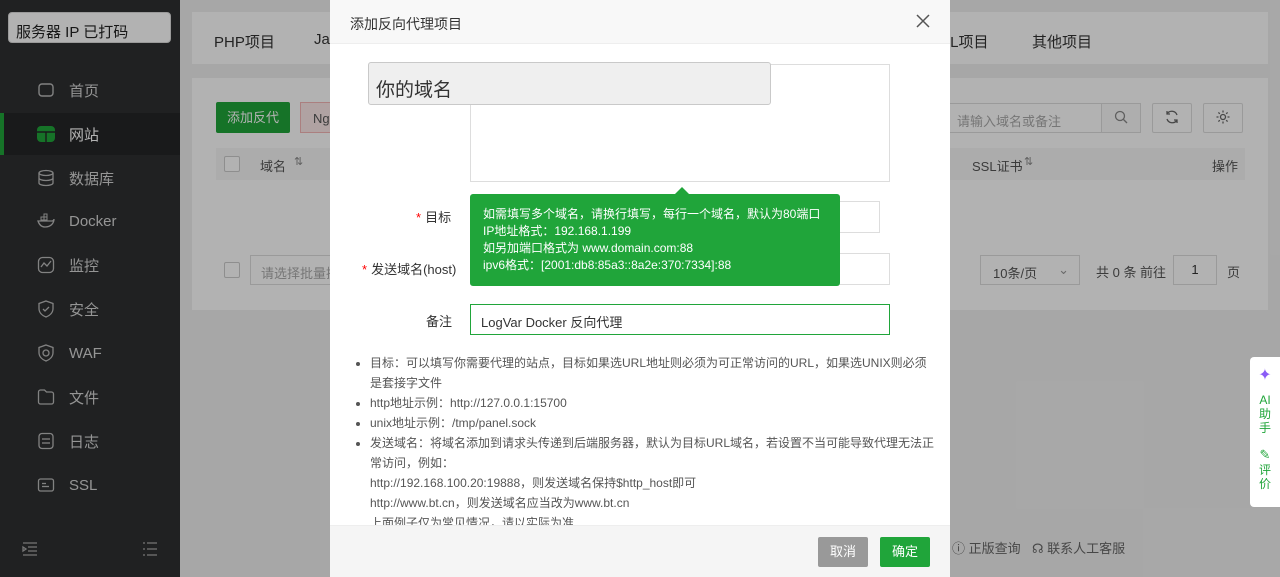  I want to click on remark-input: LogVar Docker 反向代理, so click(680, 319).